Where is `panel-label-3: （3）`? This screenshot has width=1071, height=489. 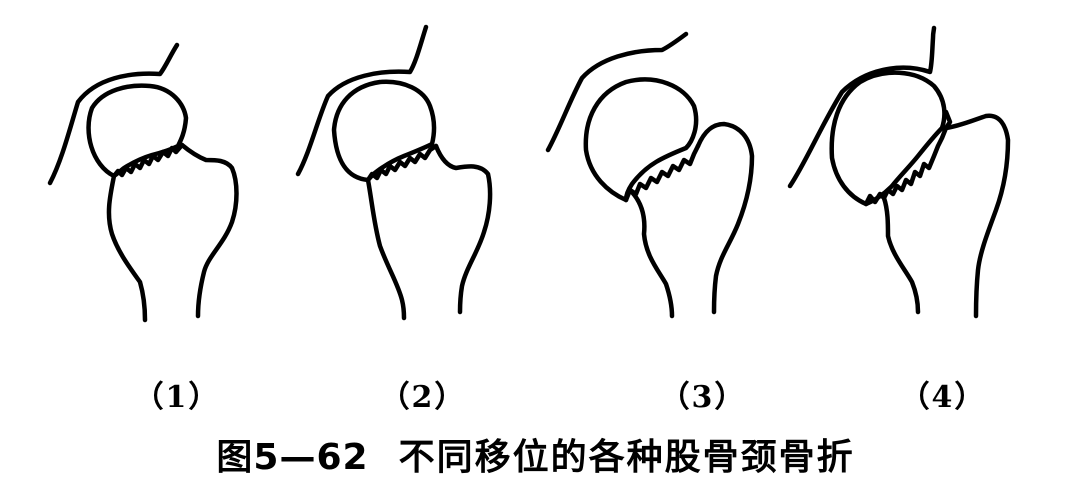 panel-label-3: （3） is located at coordinates (703, 397).